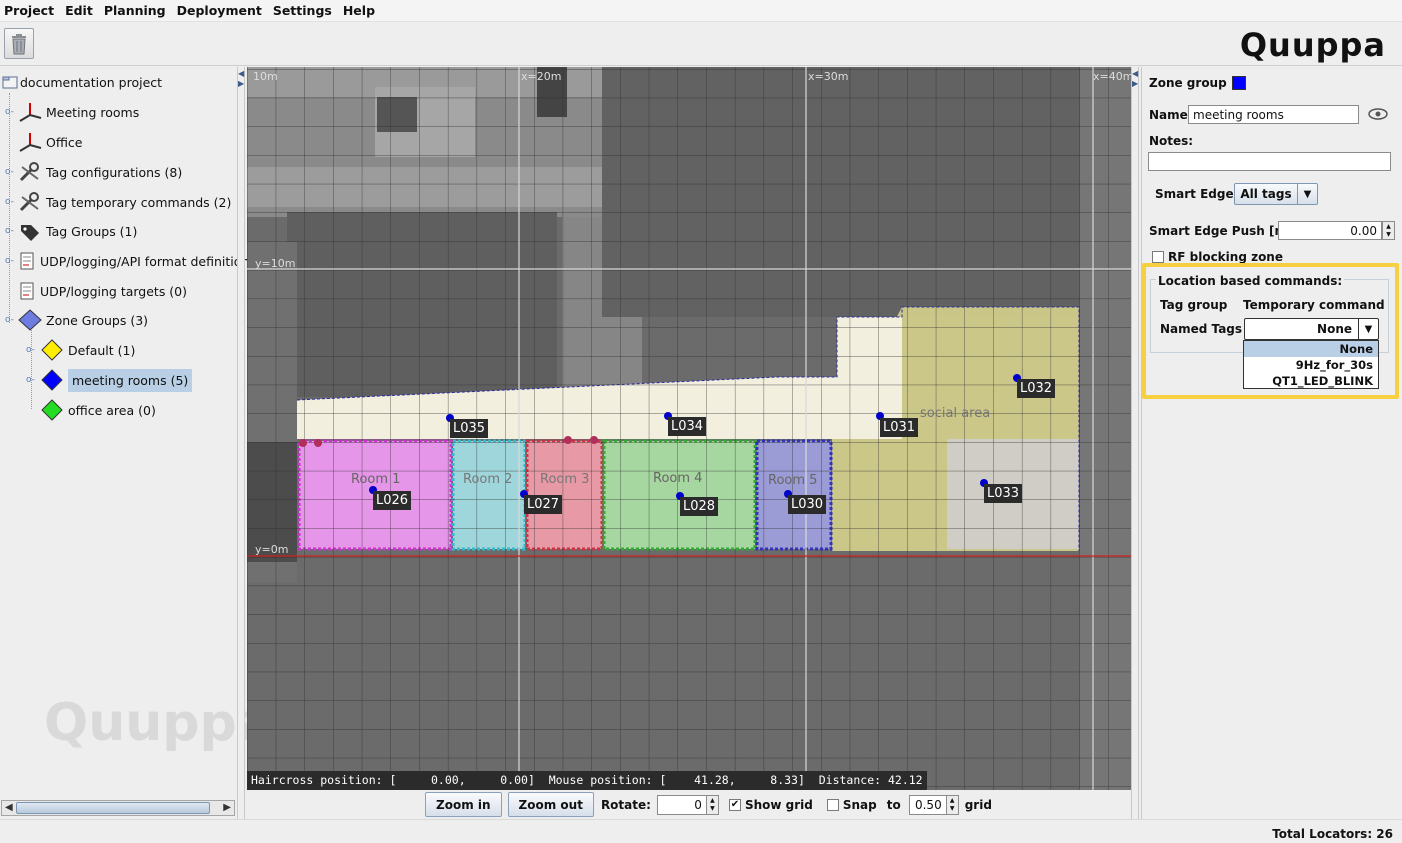 The width and height of the screenshot is (1402, 843). Describe the element at coordinates (78, 112) in the screenshot. I see `tree-item-meeting-rooms: Meeting rooms` at that location.